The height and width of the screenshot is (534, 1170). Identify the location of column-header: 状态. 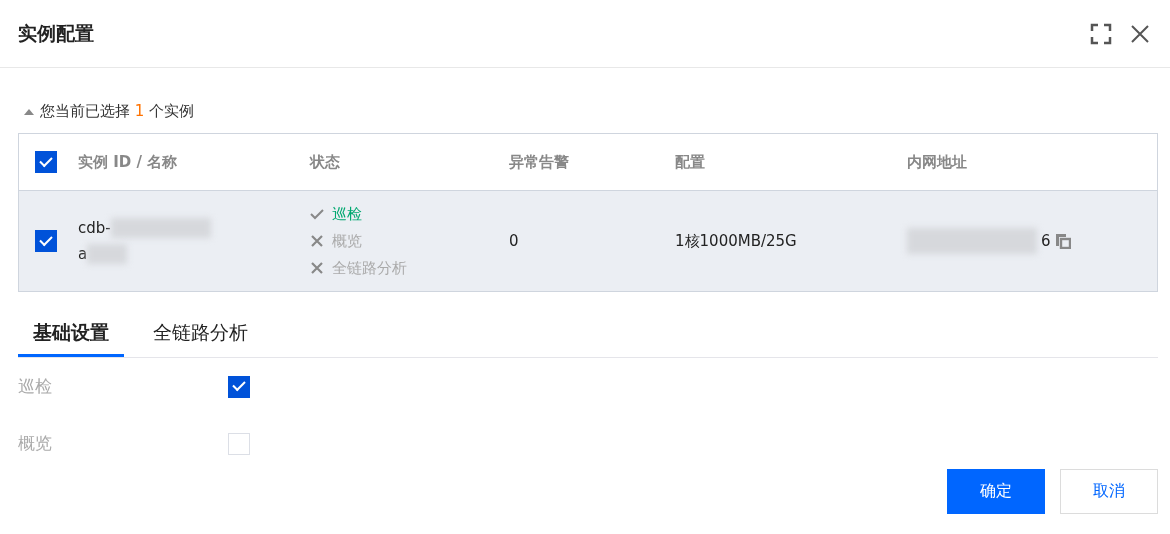
(325, 161).